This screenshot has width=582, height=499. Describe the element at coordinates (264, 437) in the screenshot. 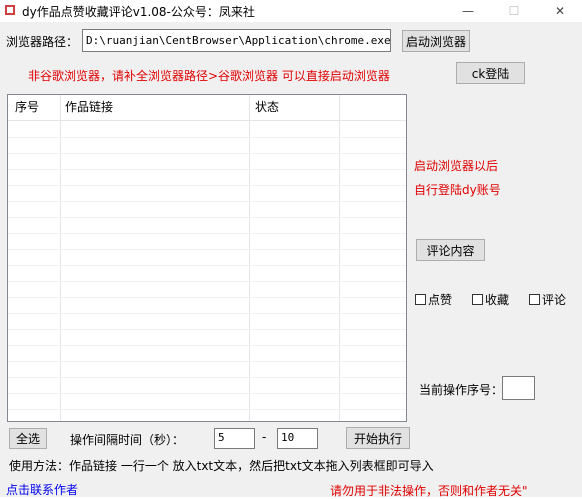

I see `interval-dash: -` at that location.